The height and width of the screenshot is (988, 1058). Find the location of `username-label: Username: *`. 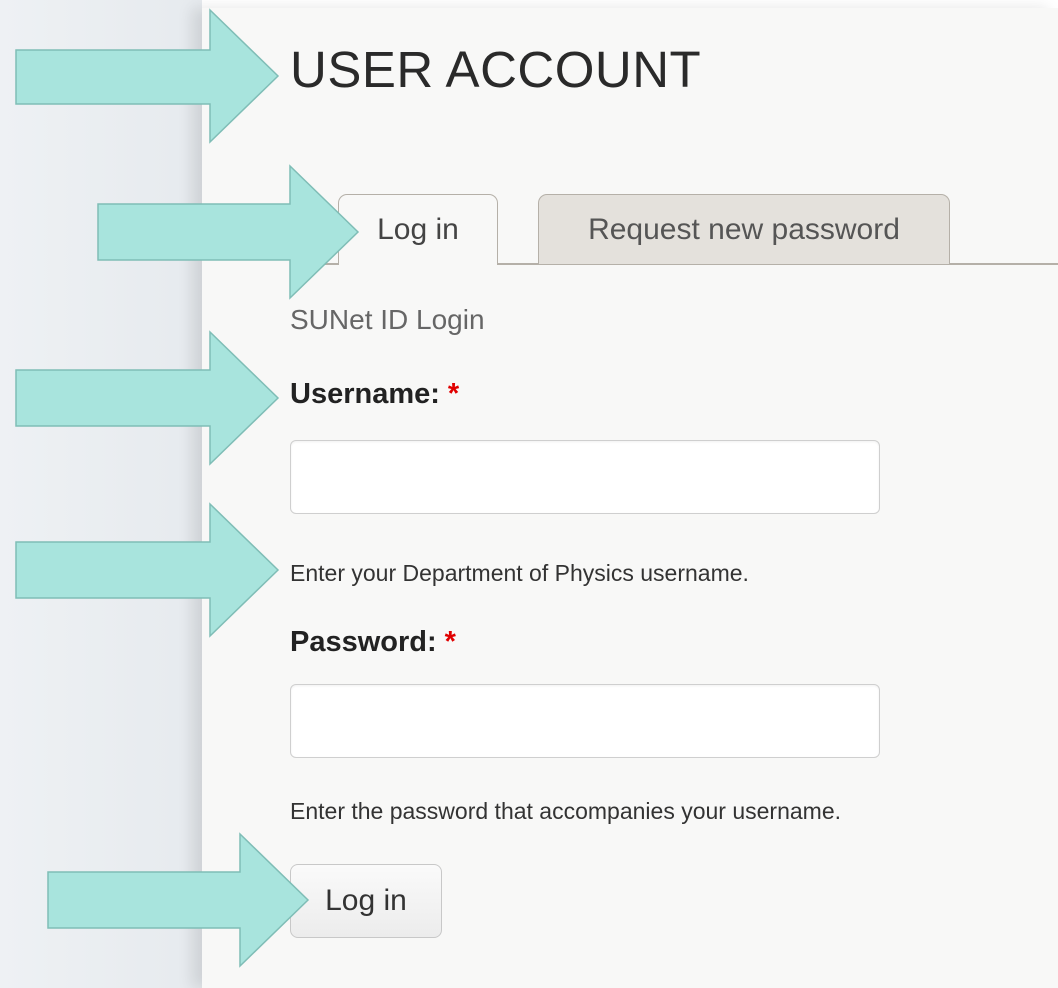

username-label: Username: * is located at coordinates (374, 394).